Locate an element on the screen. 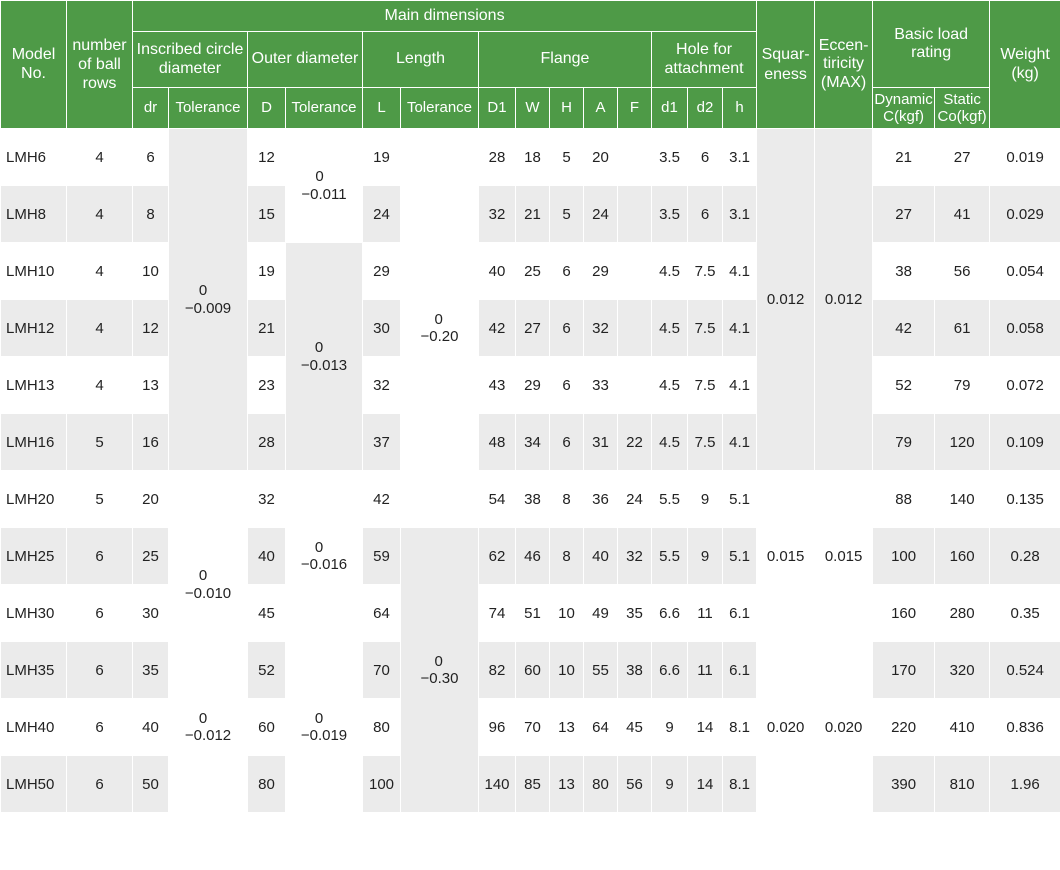 This screenshot has width=1060, height=870. cell-D1: 43 is located at coordinates (497, 385).